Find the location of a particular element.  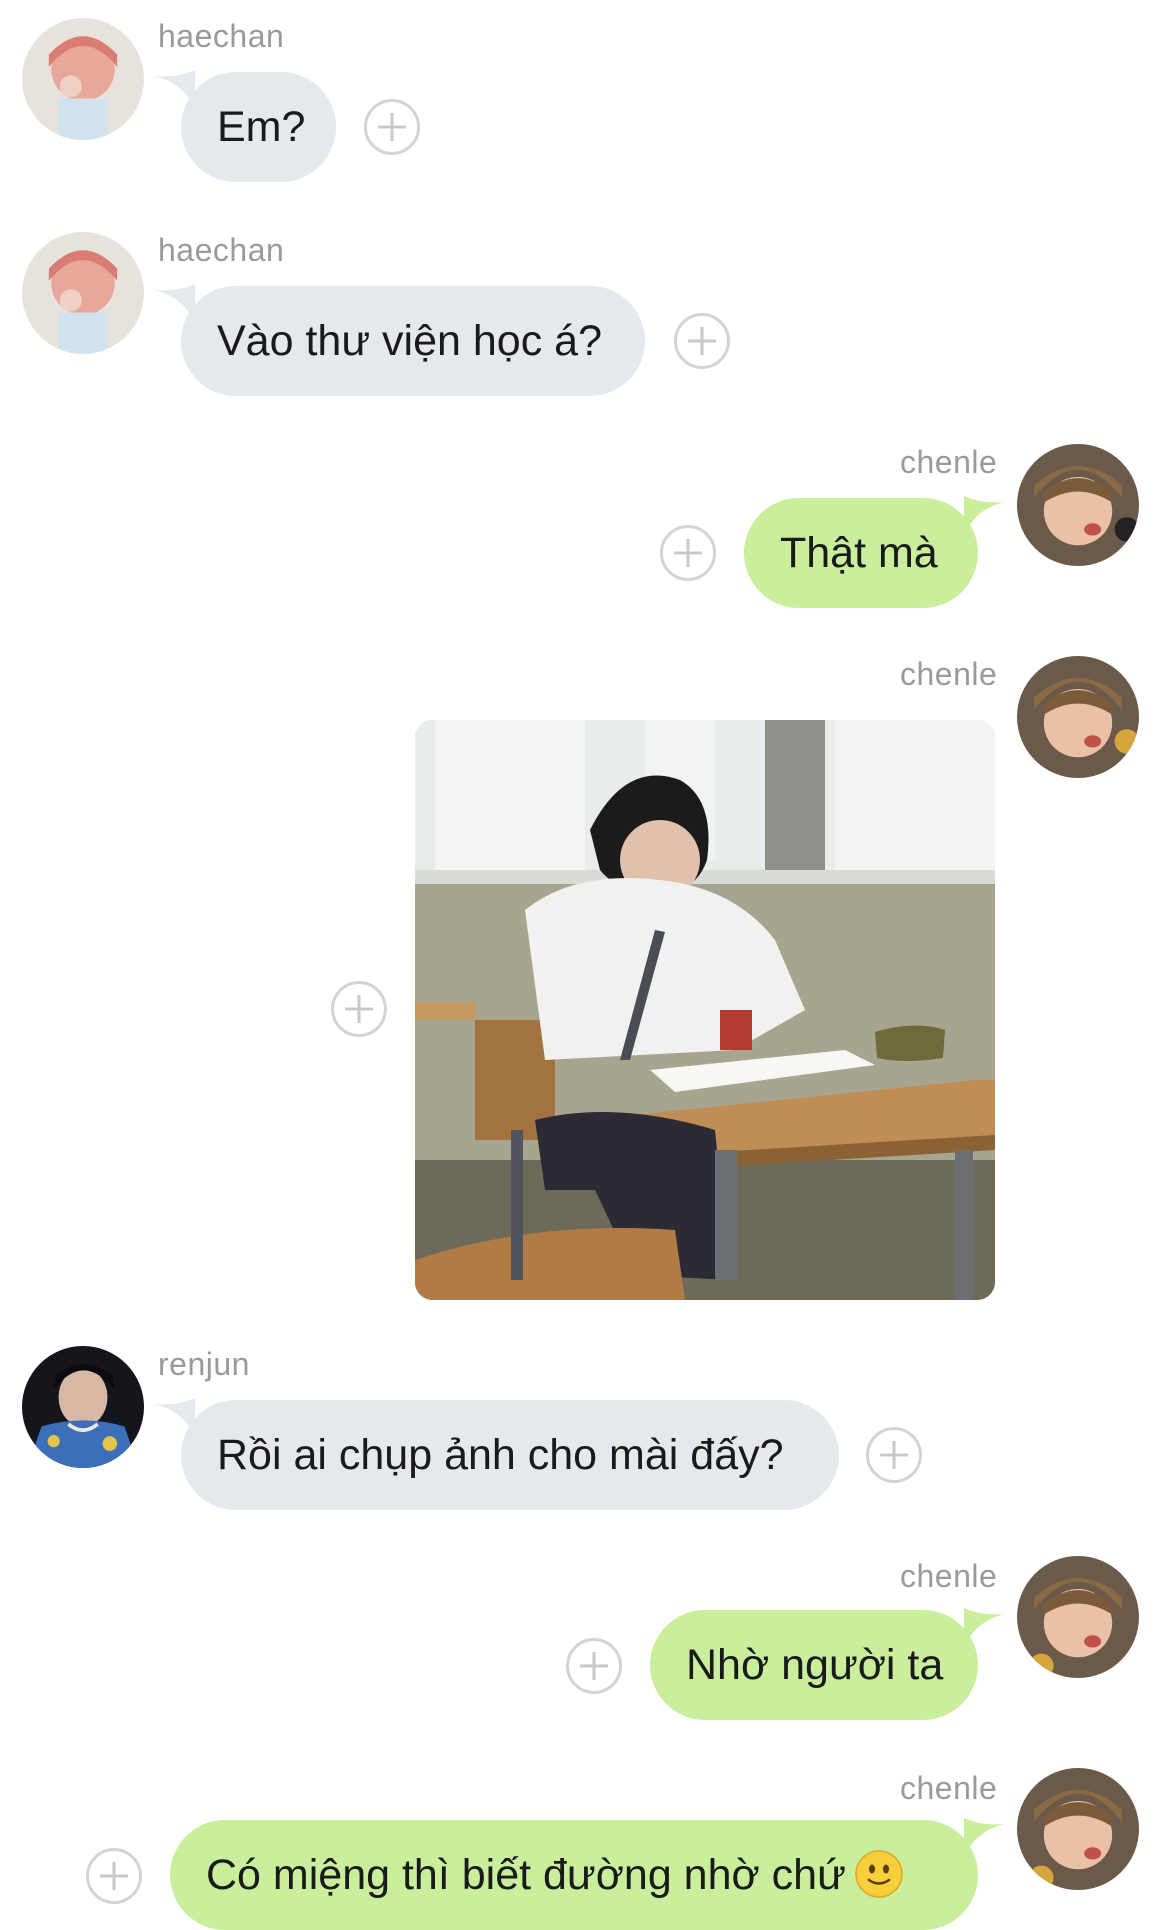

message-bubble: Nhờ người ta is located at coordinates (814, 1665).